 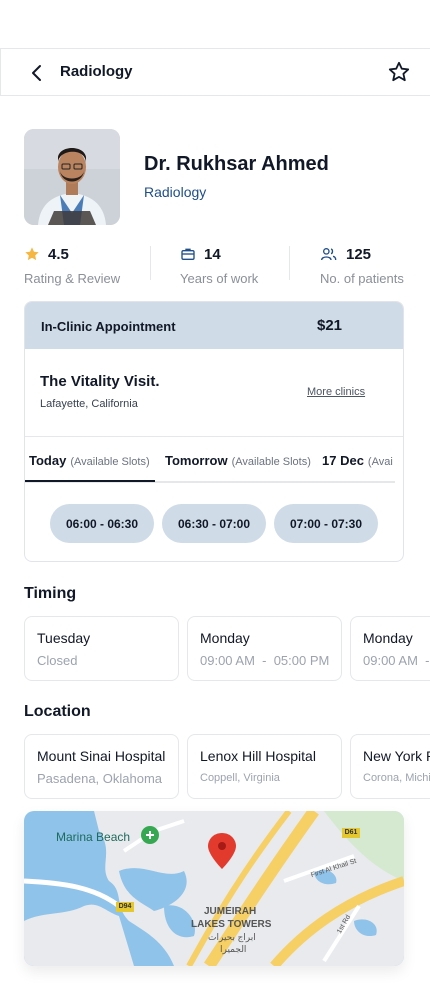 I want to click on clinic-name: The Vitality Visit., so click(x=100, y=381).